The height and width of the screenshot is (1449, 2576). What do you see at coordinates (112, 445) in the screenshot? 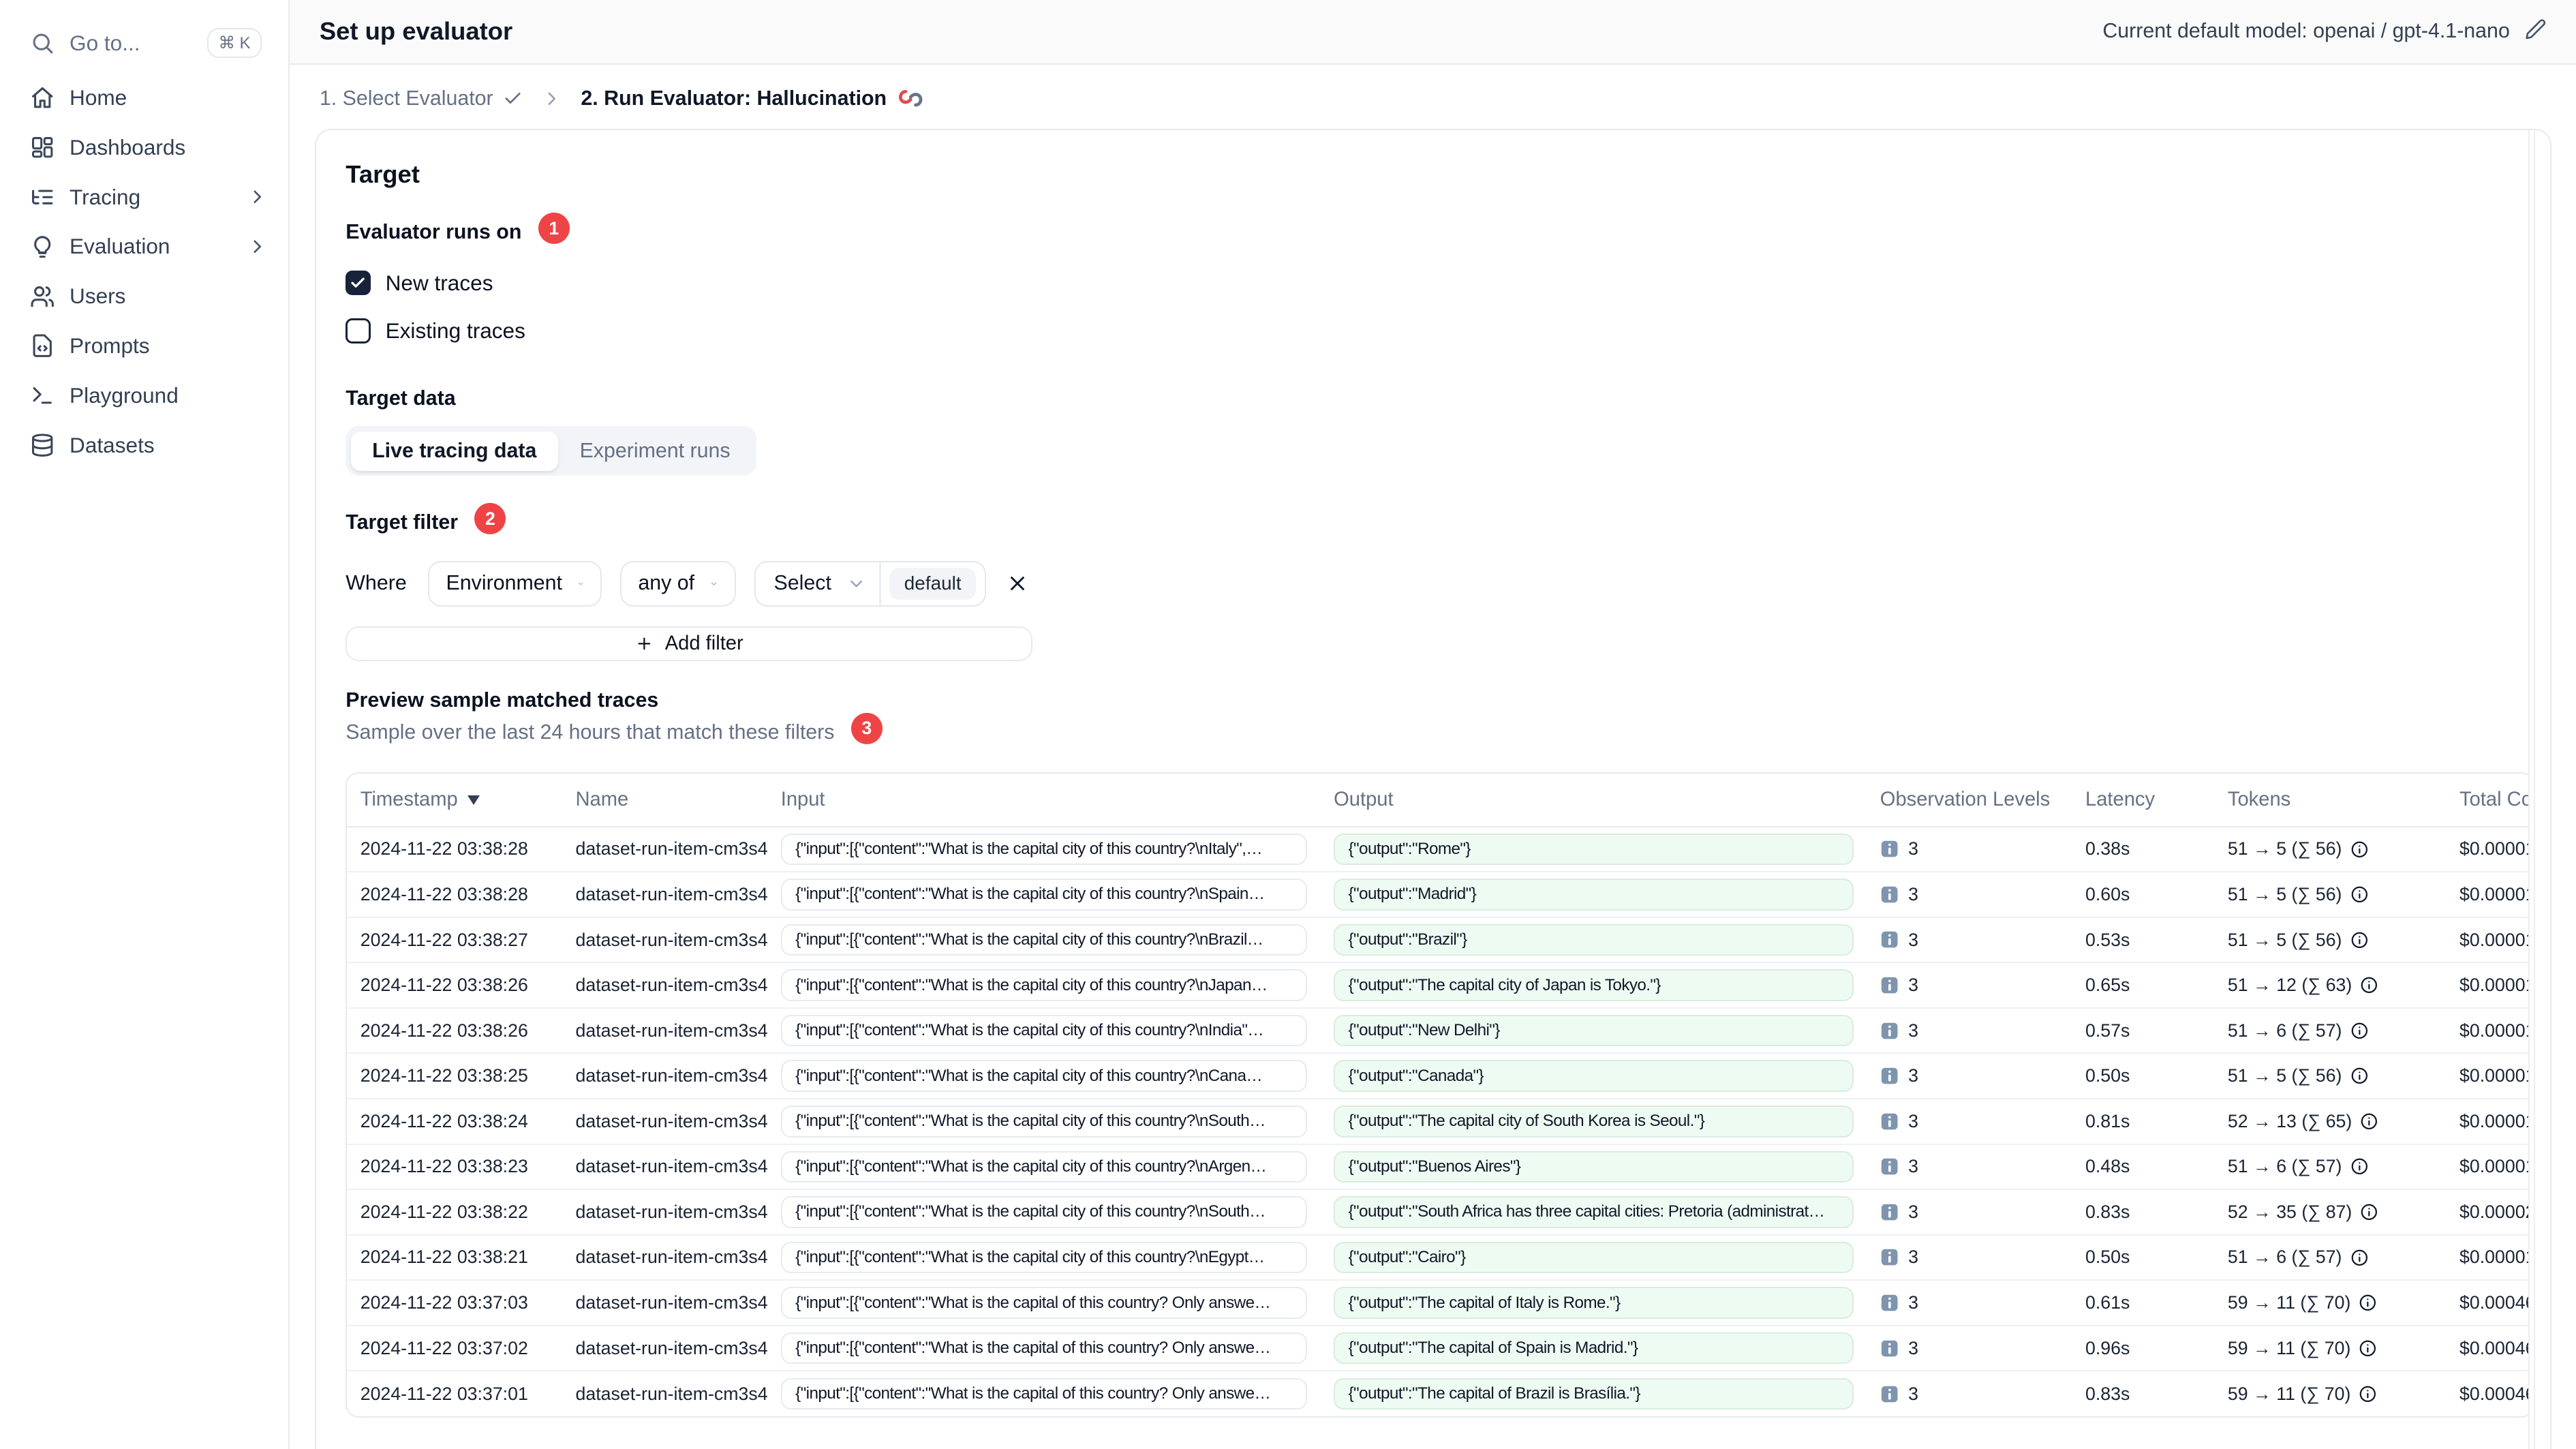
I see `sidebar-item-label: Datasets` at bounding box center [112, 445].